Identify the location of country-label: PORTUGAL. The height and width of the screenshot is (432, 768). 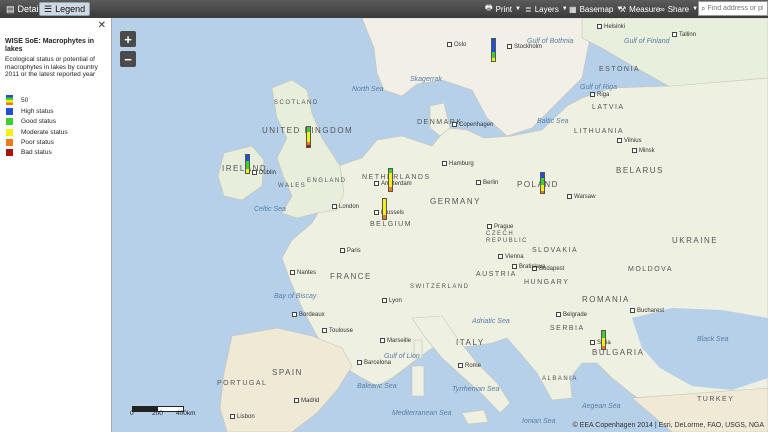
(242, 383).